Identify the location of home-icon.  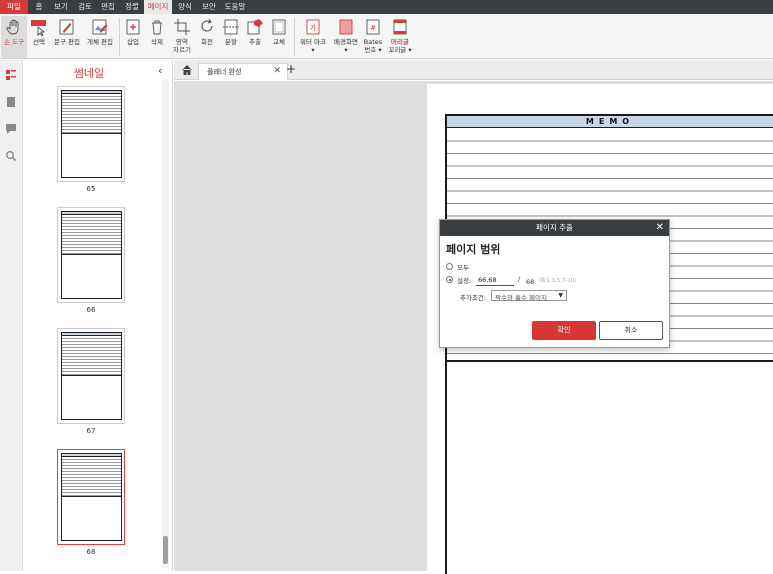
(187, 70).